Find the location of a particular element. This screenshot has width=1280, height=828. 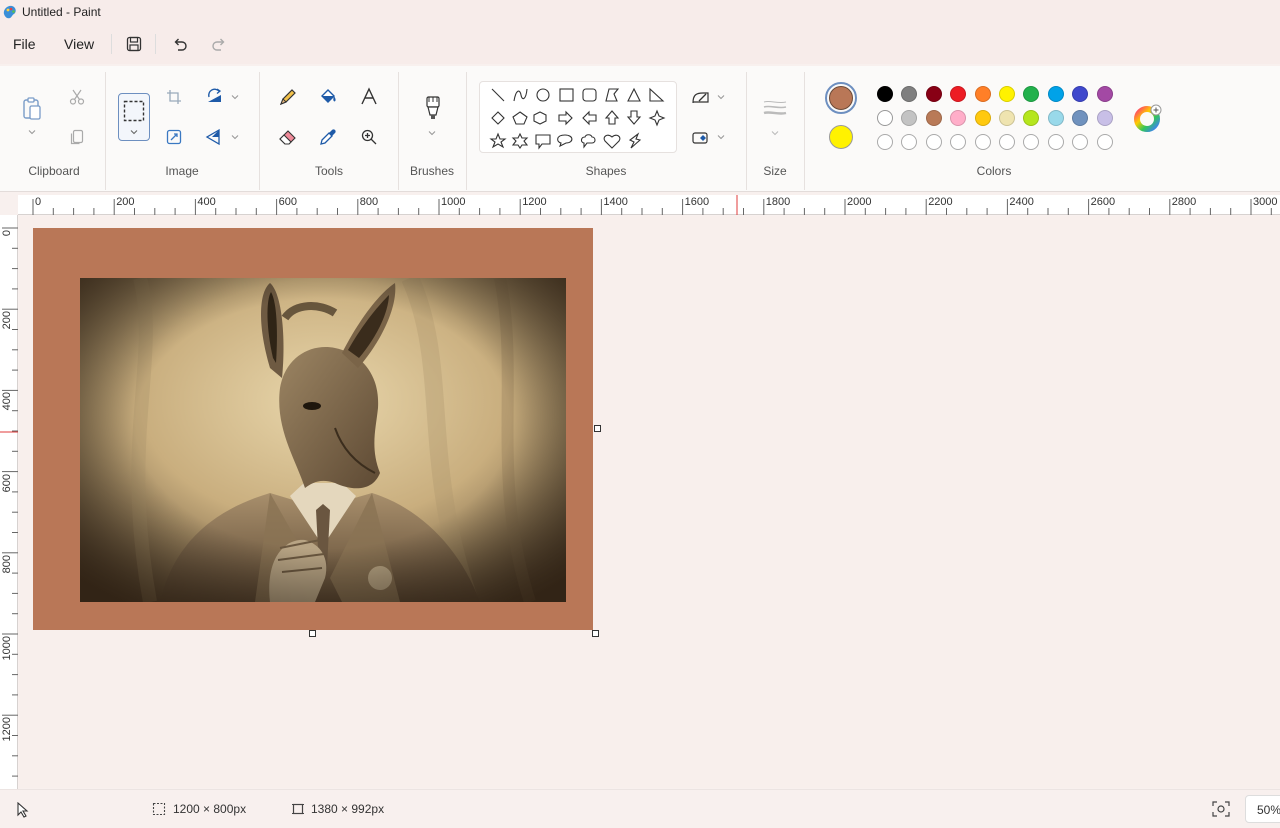

eraser-button is located at coordinates (288, 137).